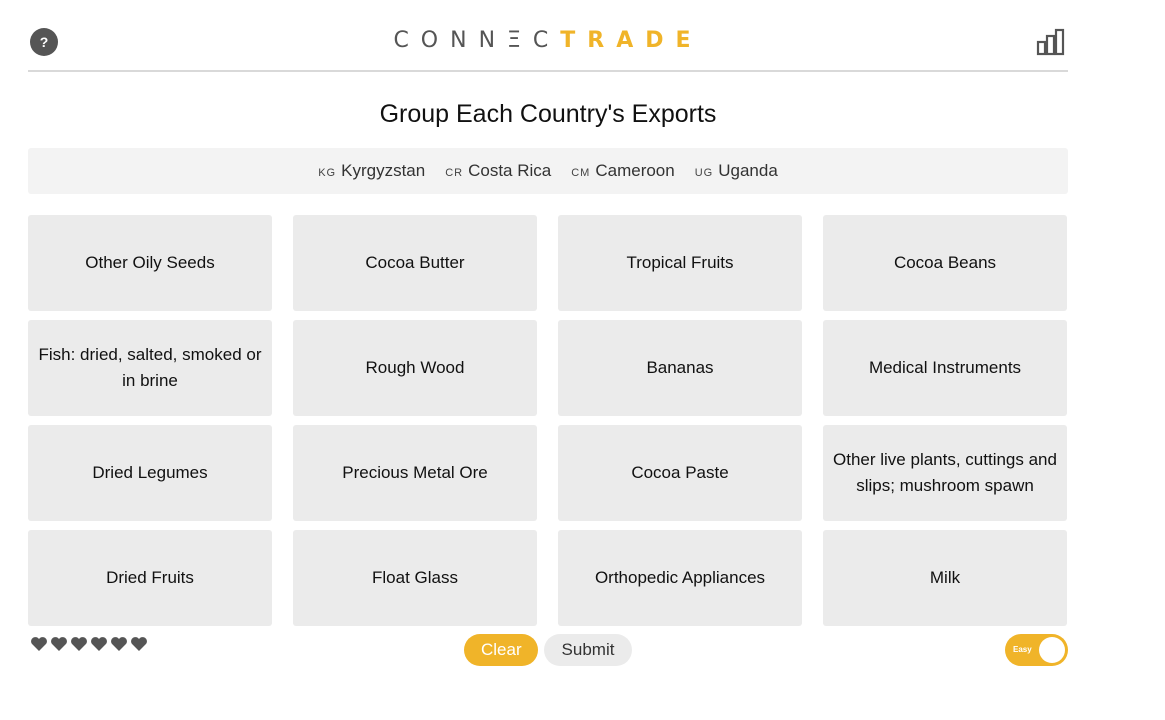  I want to click on toggle-knob, so click(1052, 650).